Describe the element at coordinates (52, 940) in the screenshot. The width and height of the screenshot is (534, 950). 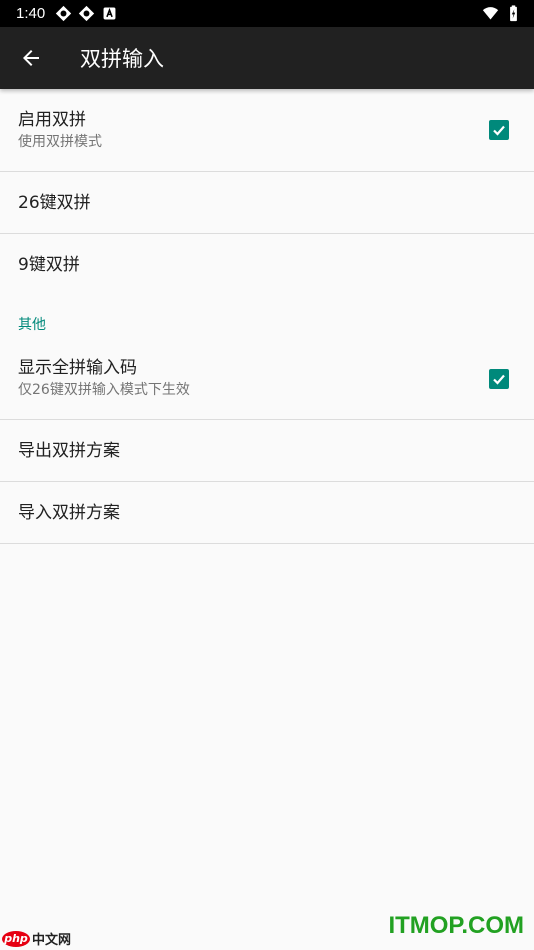
I see `watermark-text: 中文网` at that location.